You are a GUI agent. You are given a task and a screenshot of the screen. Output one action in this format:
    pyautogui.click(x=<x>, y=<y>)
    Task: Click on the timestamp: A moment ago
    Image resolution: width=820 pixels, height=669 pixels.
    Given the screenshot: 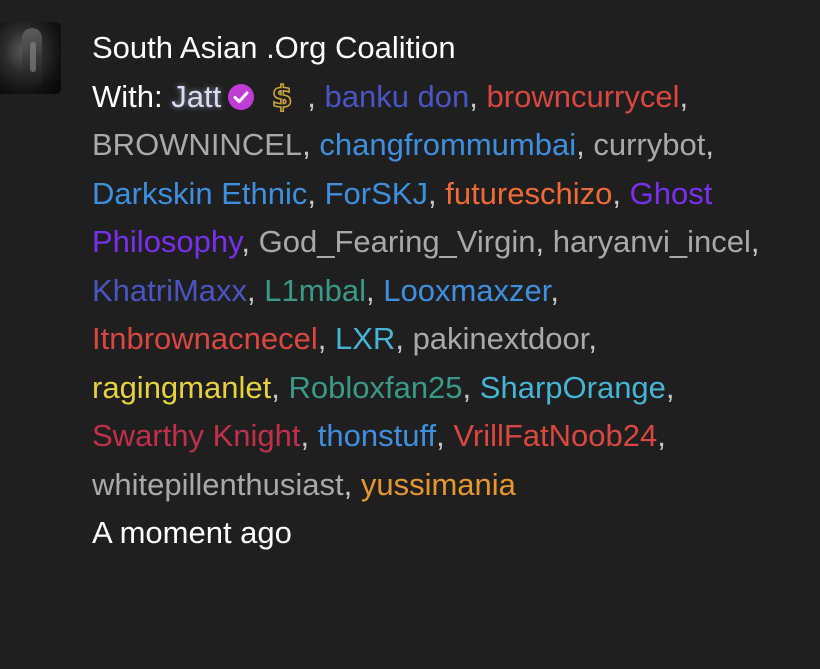 What is the action you would take?
    pyautogui.click(x=192, y=532)
    